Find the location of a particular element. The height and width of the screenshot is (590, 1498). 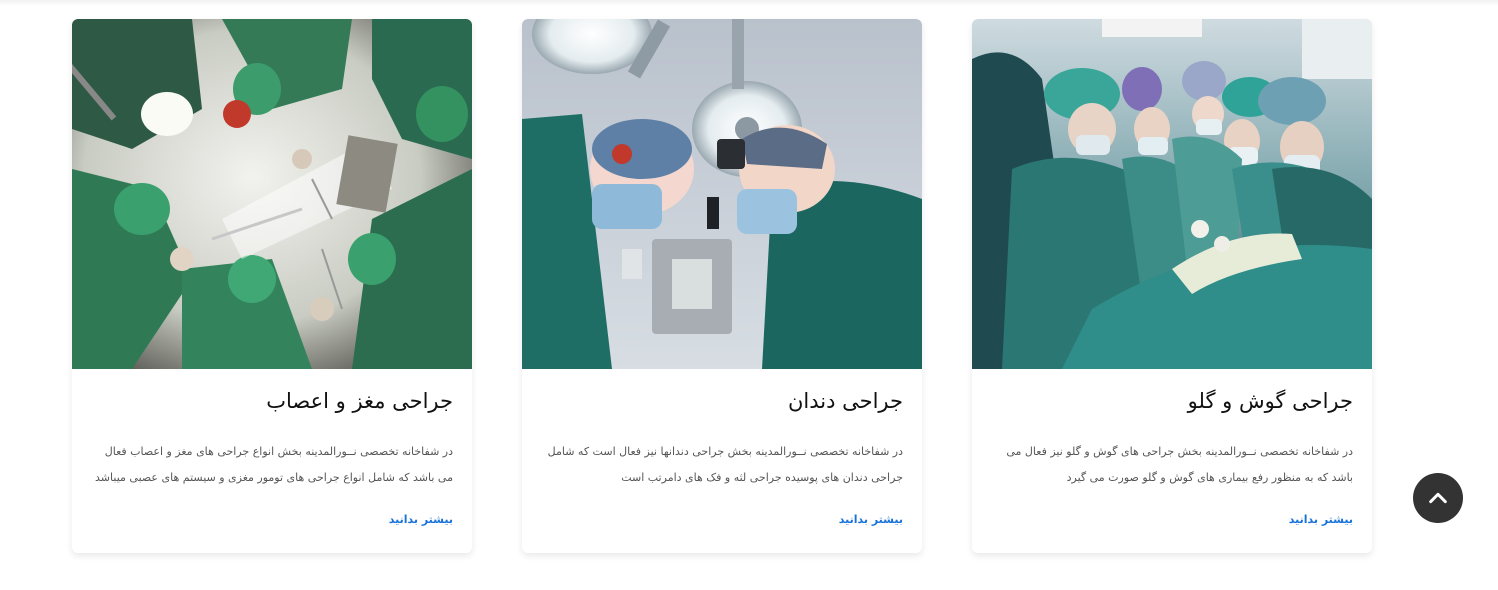

scroll-to-top-button is located at coordinates (1438, 498).